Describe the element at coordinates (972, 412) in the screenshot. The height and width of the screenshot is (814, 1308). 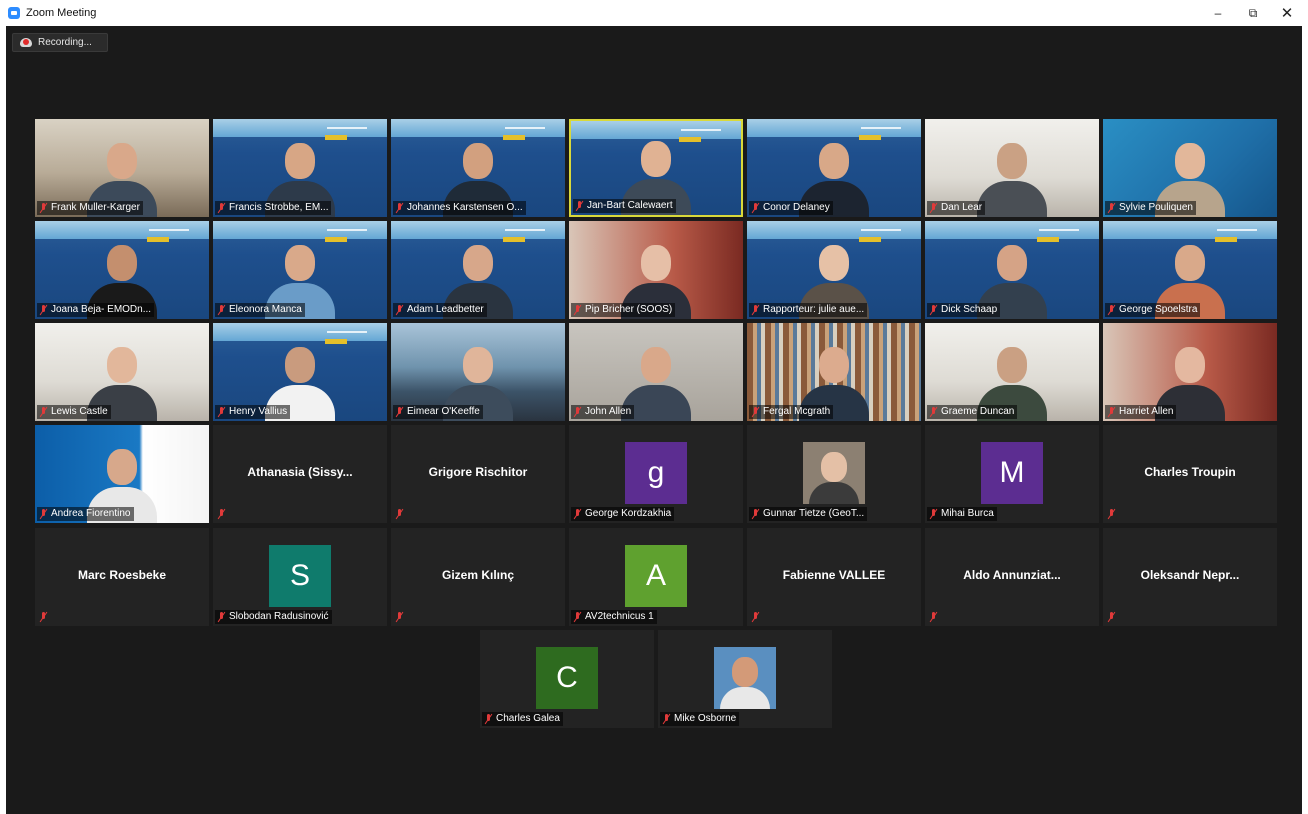
I see `participant-name-tag: Graeme Duncan` at that location.